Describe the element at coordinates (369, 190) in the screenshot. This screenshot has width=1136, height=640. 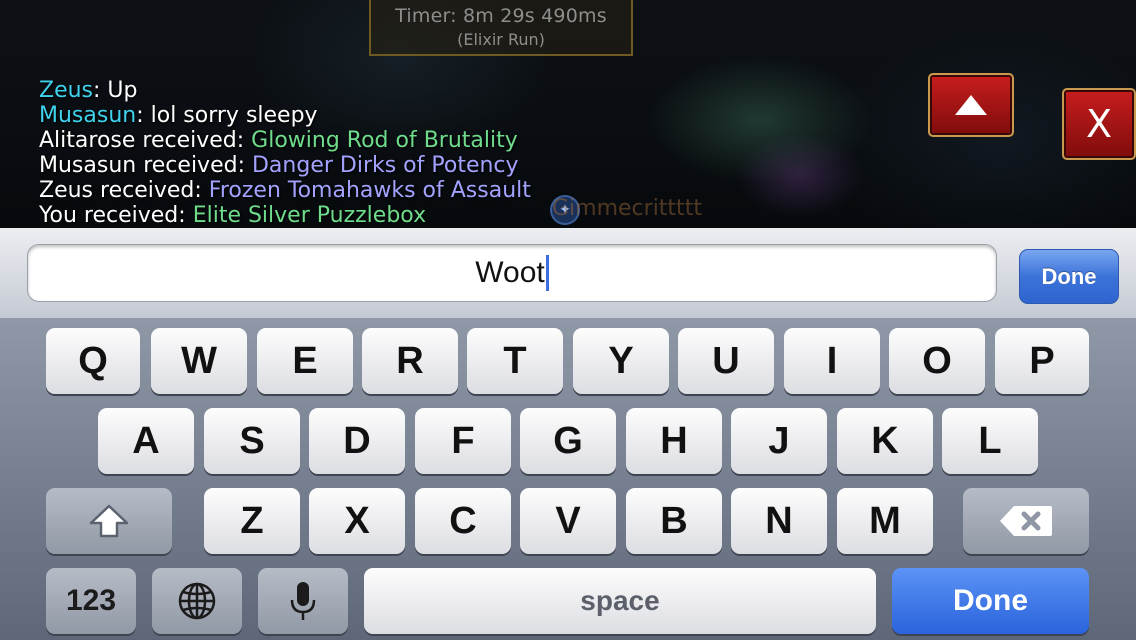
I see `loot-item: Frozen Tomahawks of Assault` at that location.